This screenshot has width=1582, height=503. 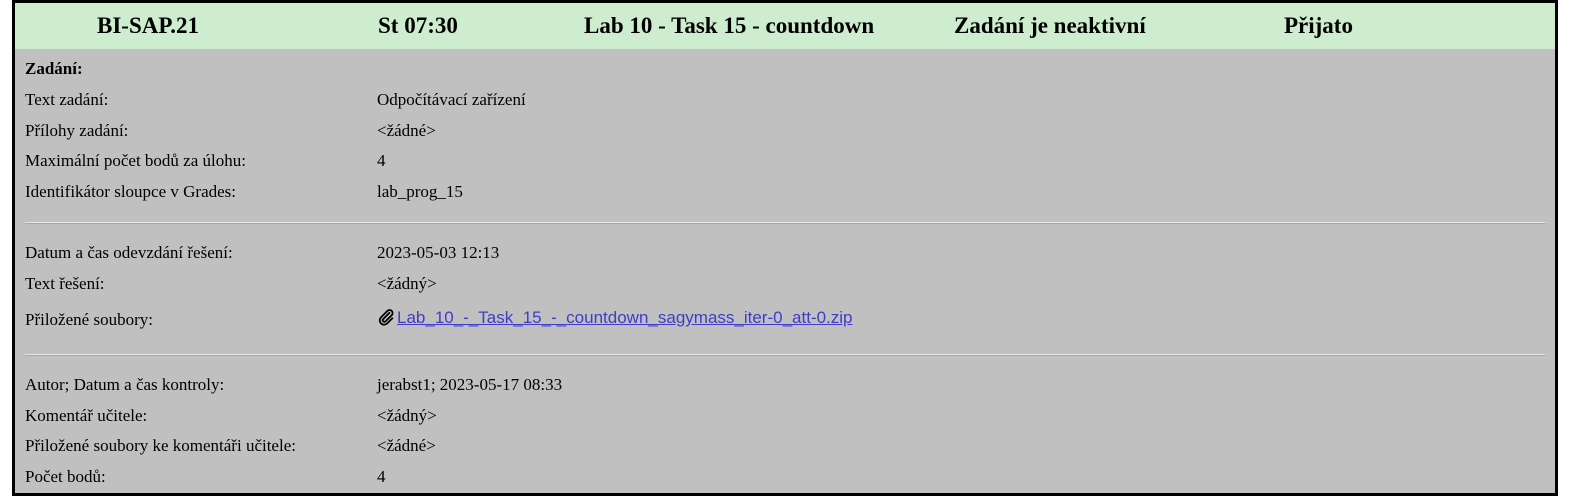 I want to click on paperclip-icon, so click(x=386, y=317).